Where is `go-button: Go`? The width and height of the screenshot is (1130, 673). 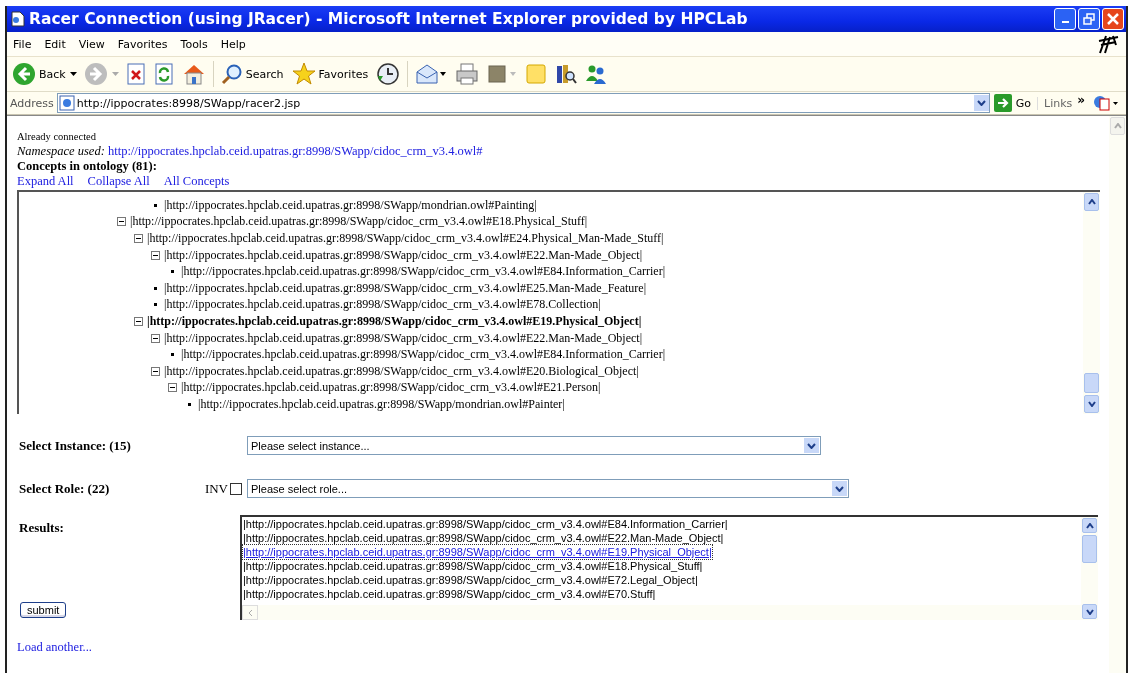 go-button: Go is located at coordinates (1013, 103).